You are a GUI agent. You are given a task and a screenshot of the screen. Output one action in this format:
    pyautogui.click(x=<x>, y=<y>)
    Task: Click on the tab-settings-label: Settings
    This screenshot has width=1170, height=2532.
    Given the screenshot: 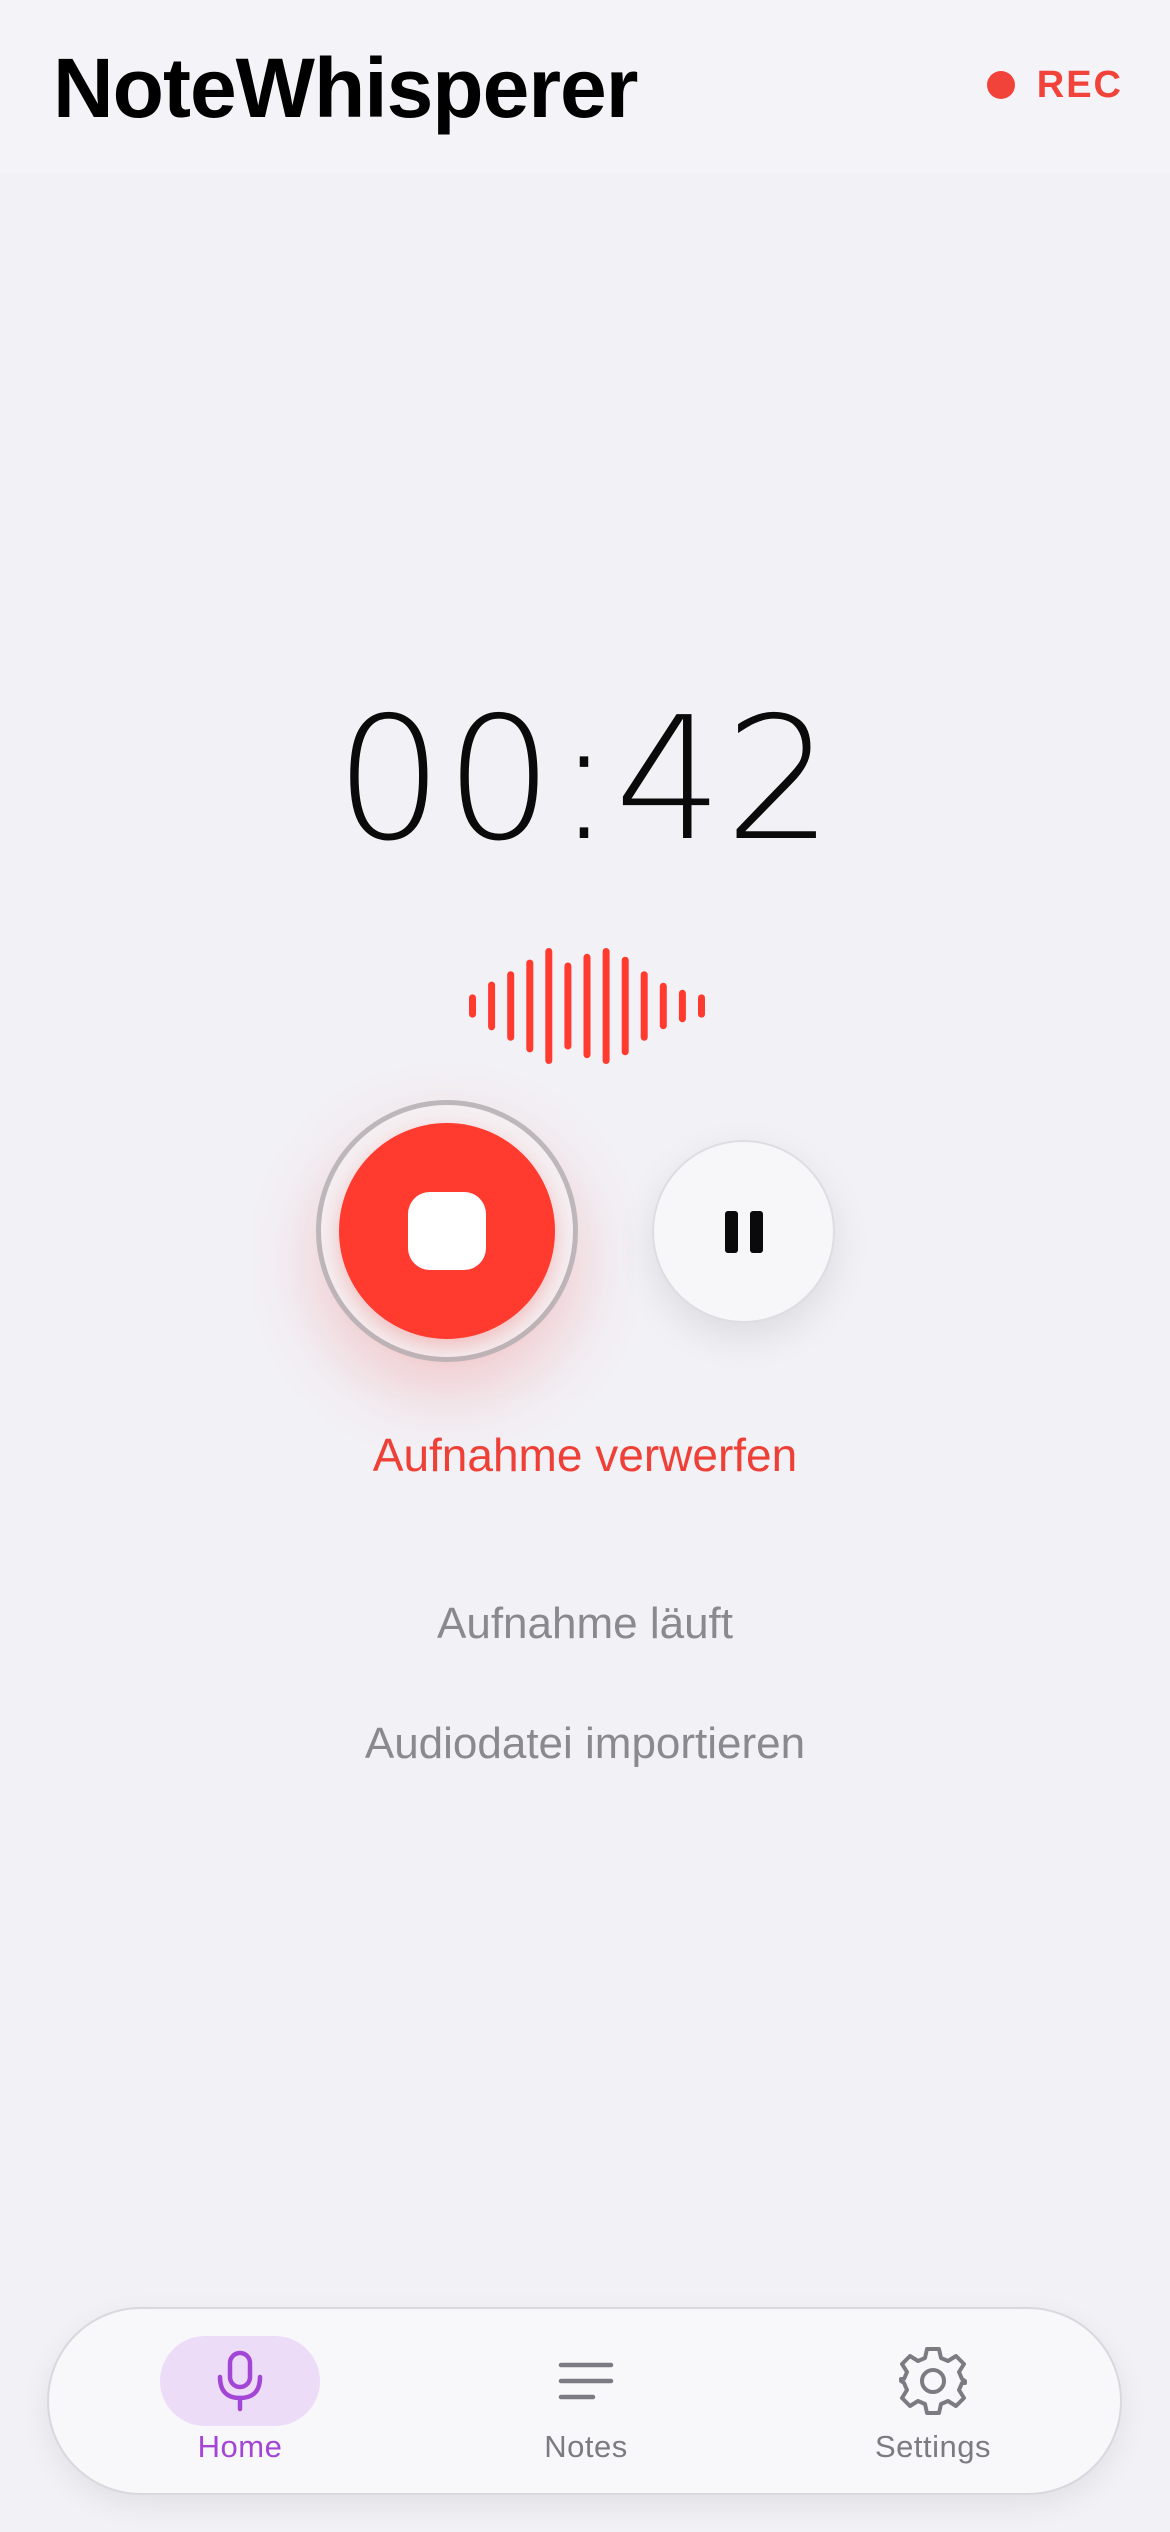 What is the action you would take?
    pyautogui.click(x=932, y=2446)
    